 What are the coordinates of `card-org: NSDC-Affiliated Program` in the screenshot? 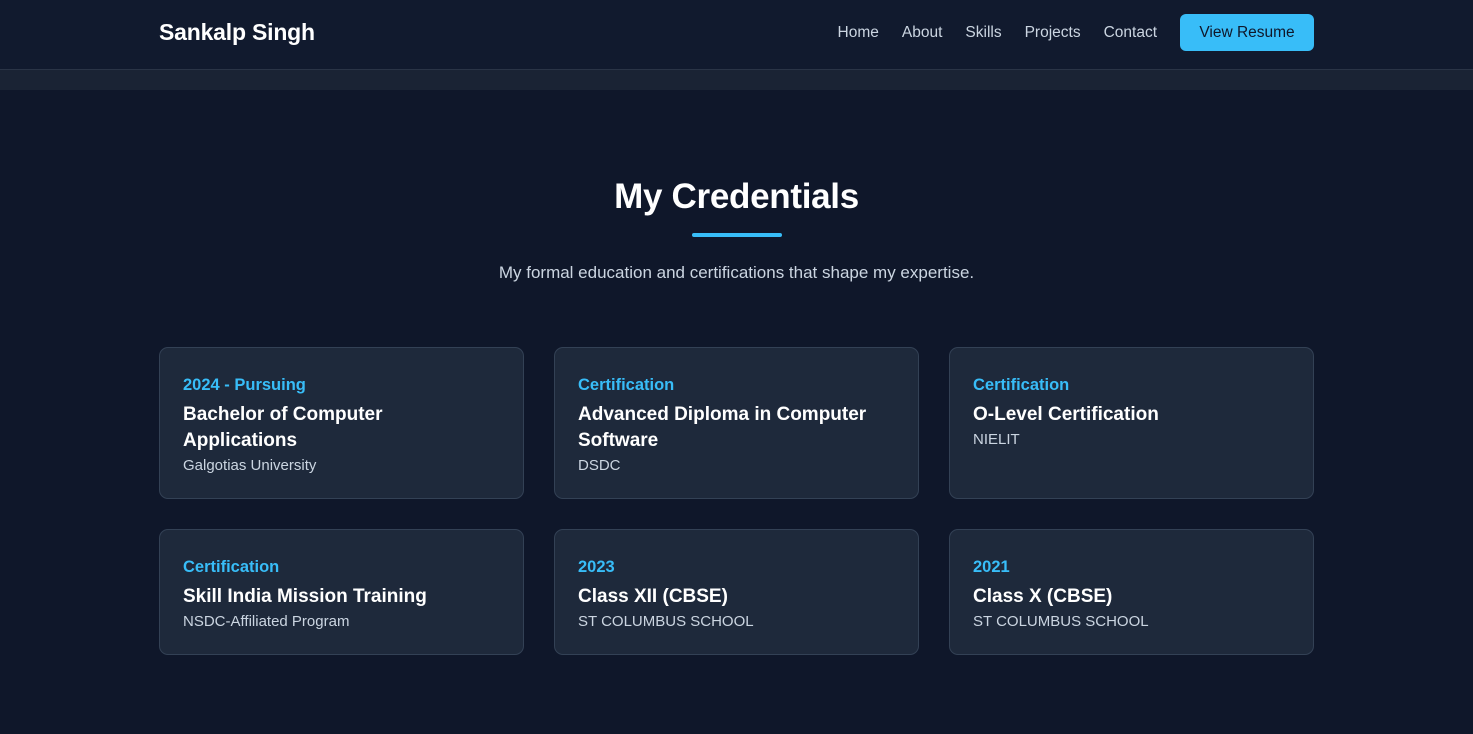 It's located at (266, 621).